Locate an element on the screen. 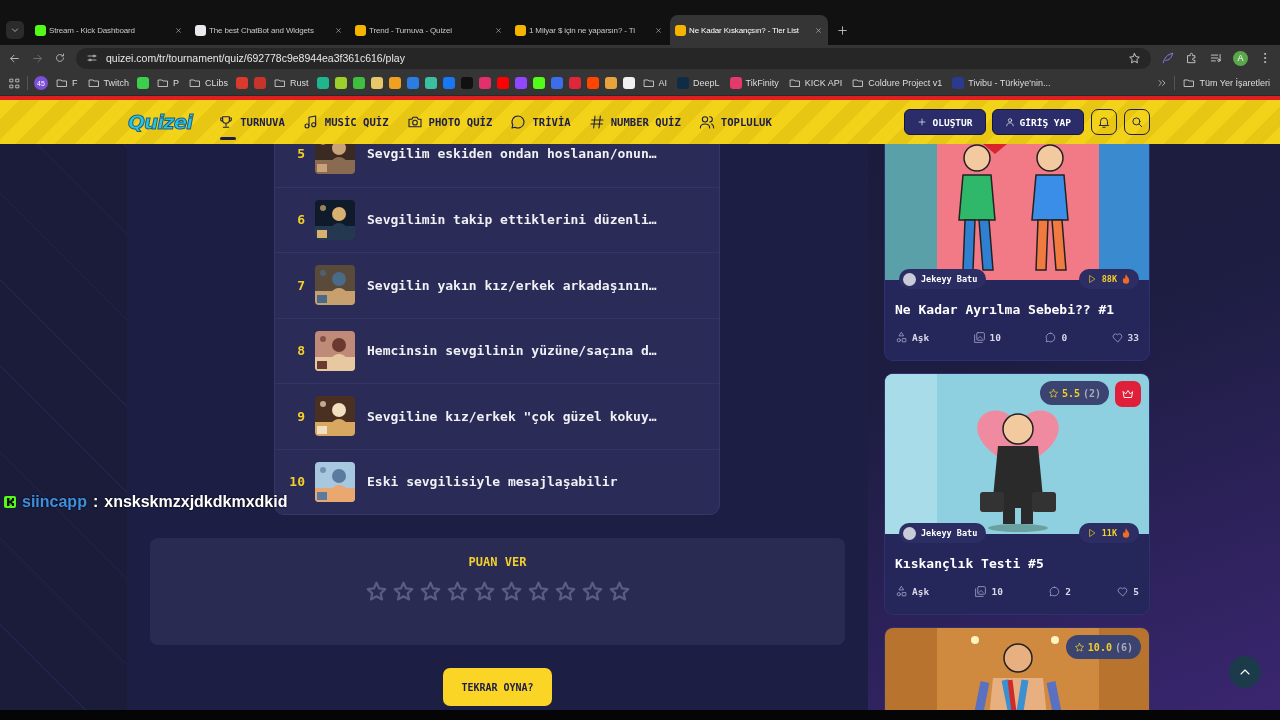 This screenshot has width=1280, height=720. tab-search-button is located at coordinates (15, 30).